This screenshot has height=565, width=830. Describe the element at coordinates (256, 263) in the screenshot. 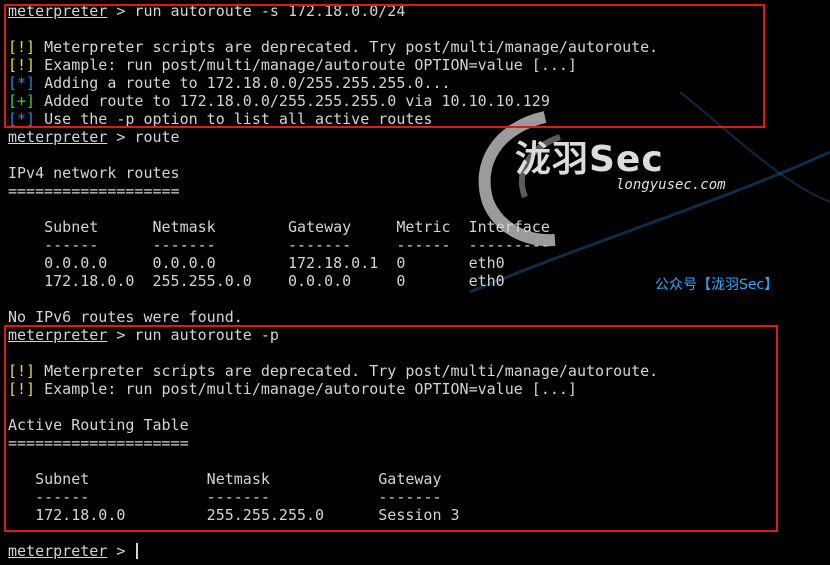

I see `table-row: 0.0.0.0 0.0.0.0 172.18.0.1 0 eth0` at that location.